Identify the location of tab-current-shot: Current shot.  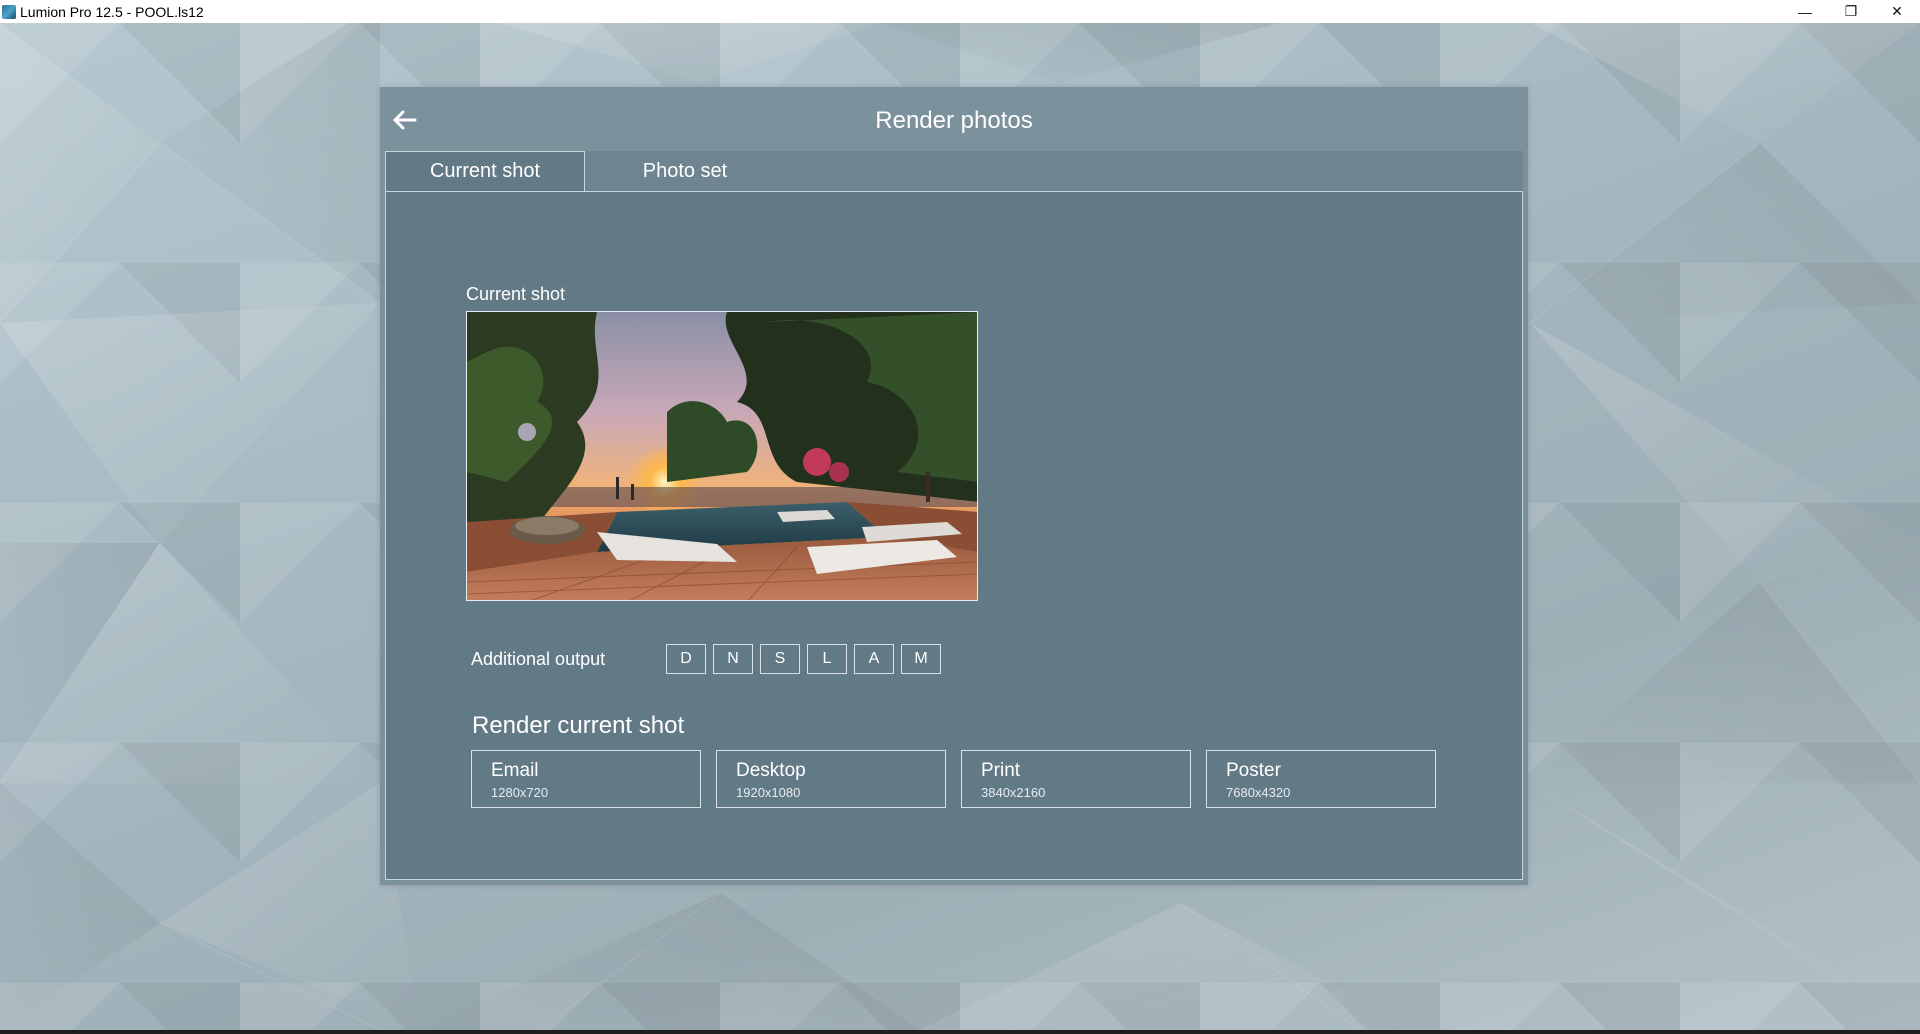
(485, 171).